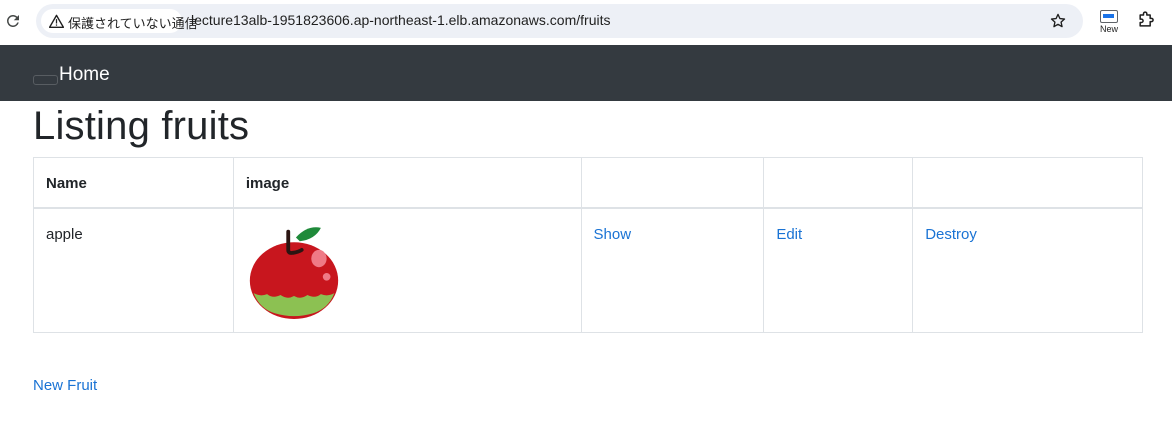 This screenshot has width=1172, height=437. I want to click on apple-icon, so click(293, 272).